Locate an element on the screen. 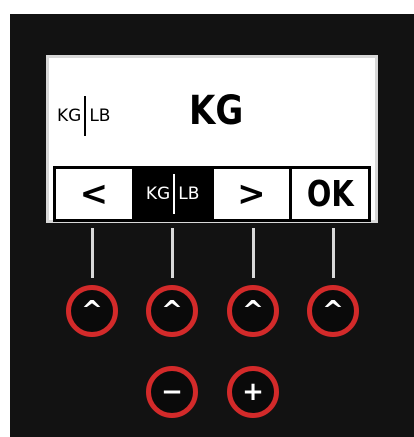 The width and height of the screenshot is (414, 437). plus-button: + is located at coordinates (253, 392).